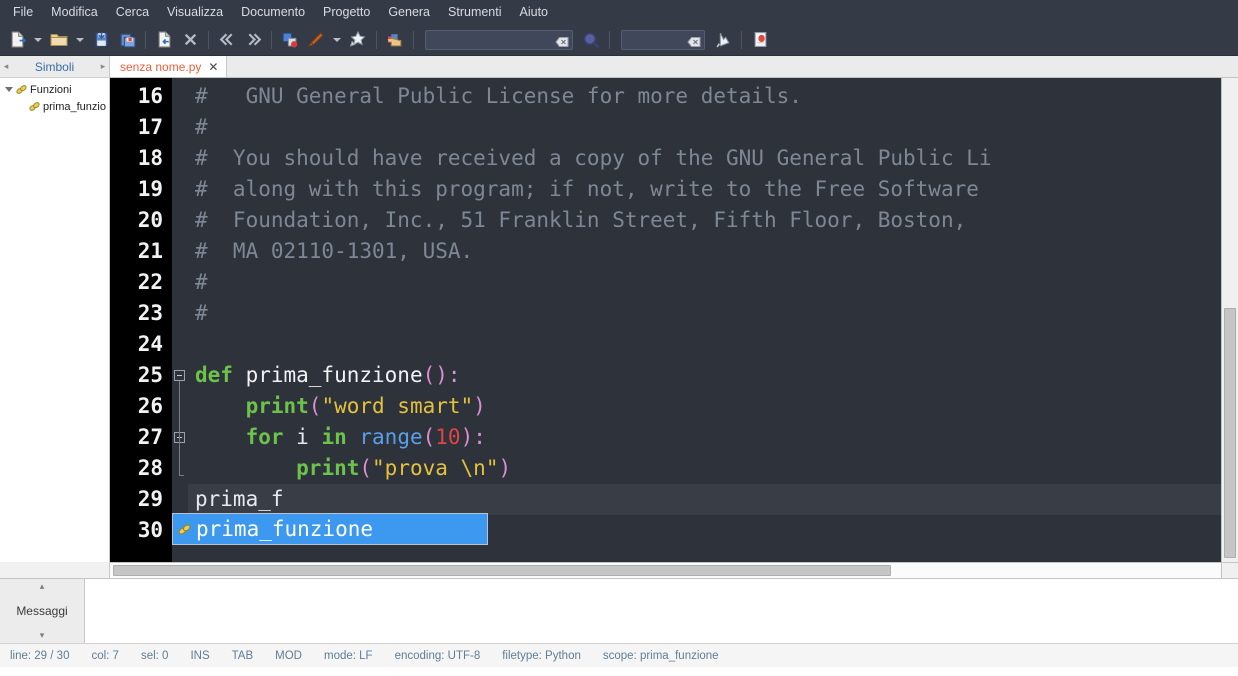  What do you see at coordinates (201, 313) in the screenshot?
I see `code-token: #` at bounding box center [201, 313].